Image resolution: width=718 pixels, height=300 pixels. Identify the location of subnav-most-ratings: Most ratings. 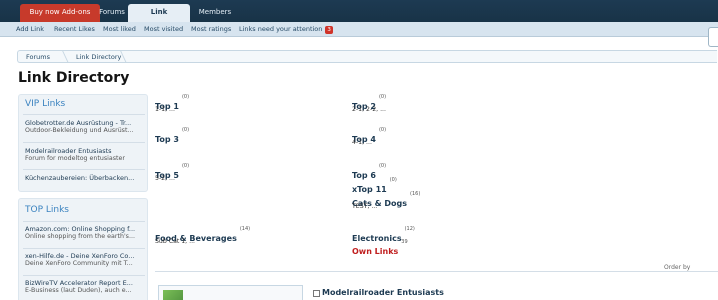
(211, 29).